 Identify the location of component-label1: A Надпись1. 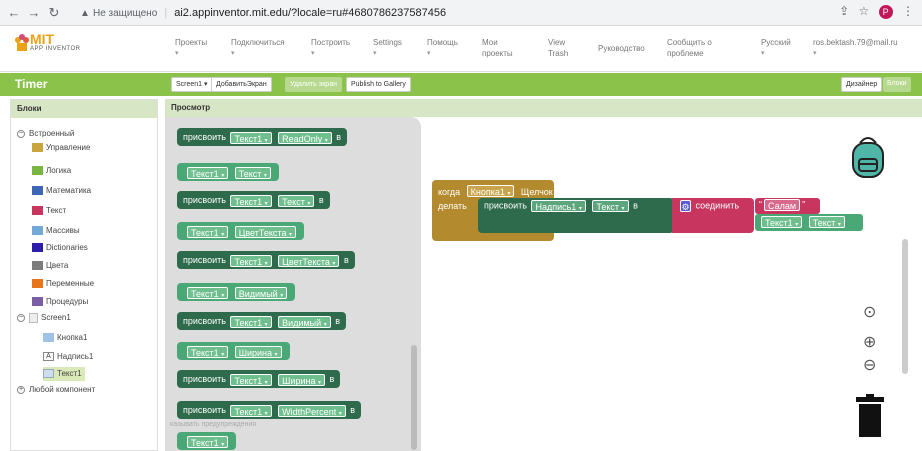
(68, 357).